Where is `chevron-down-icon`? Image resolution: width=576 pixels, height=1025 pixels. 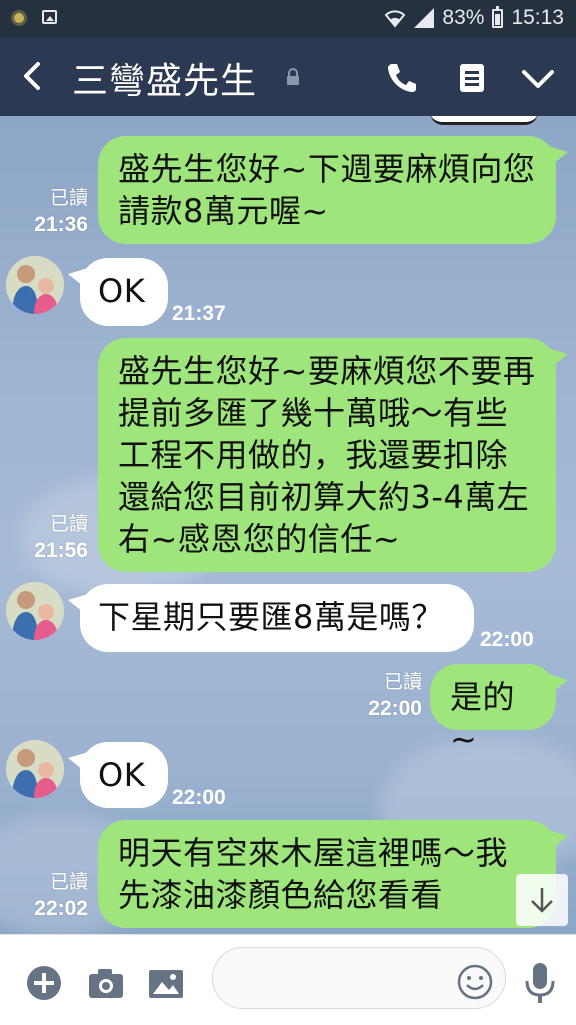
chevron-down-icon is located at coordinates (538, 79).